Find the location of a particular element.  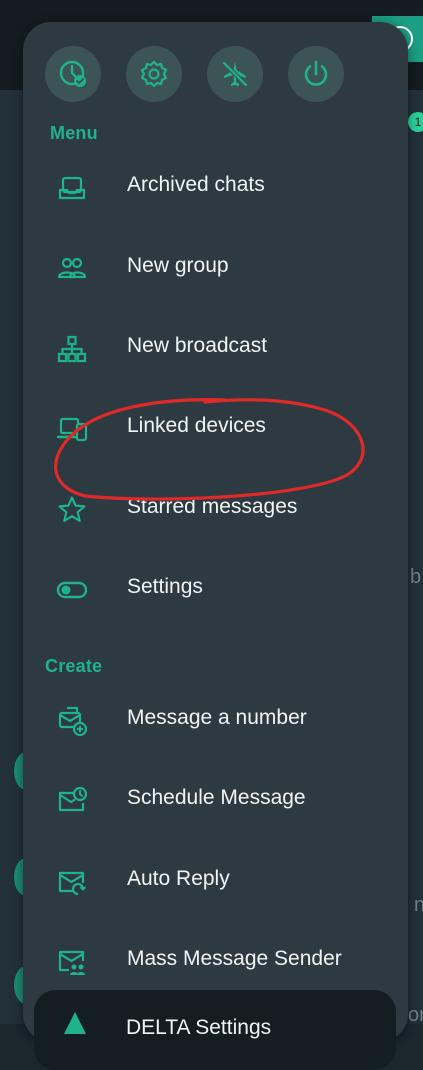

power-button is located at coordinates (316, 74).